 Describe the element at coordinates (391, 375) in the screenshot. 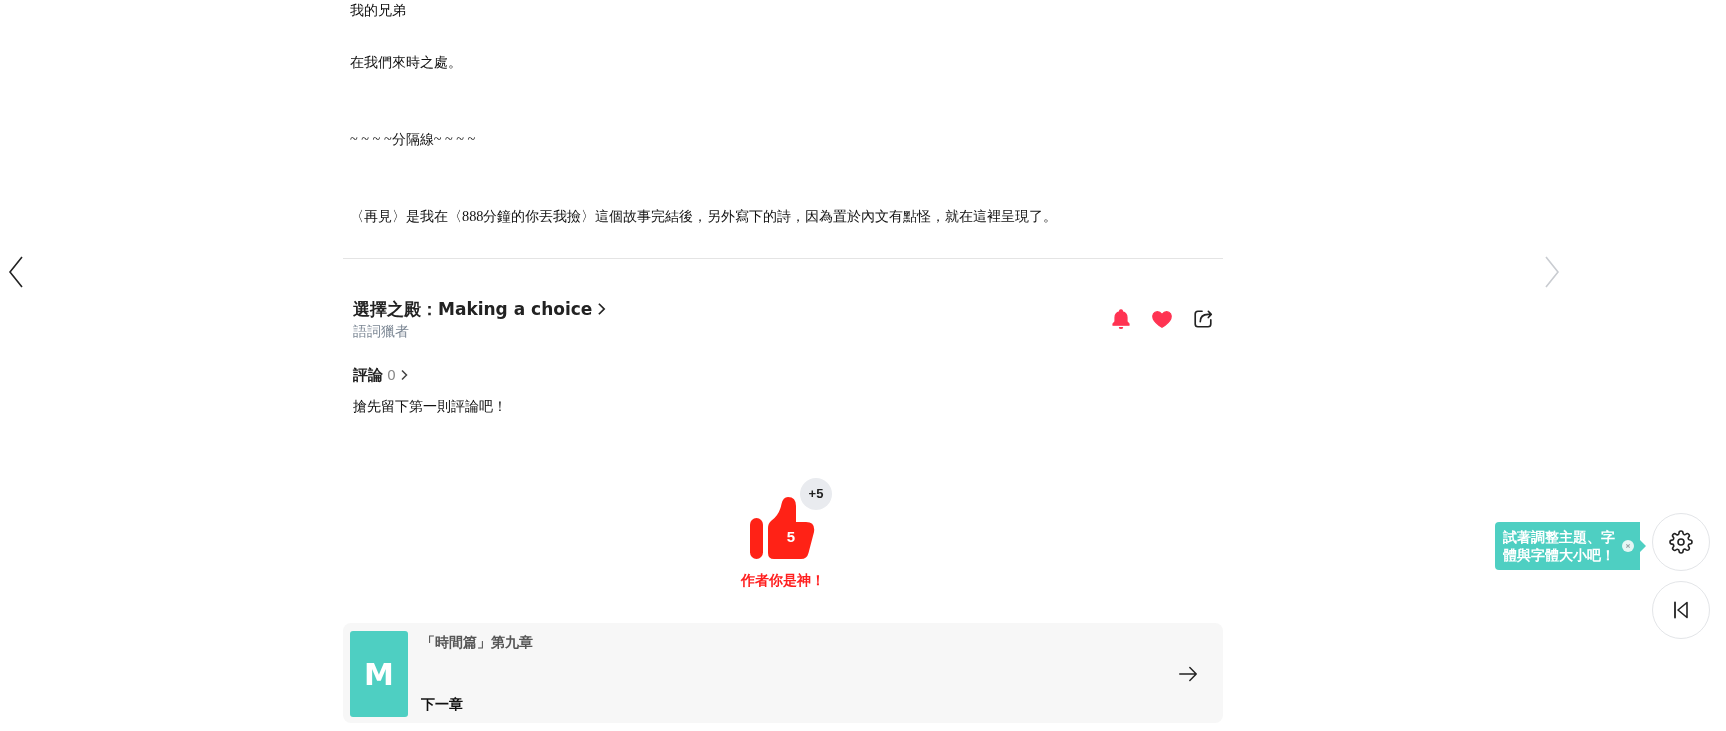

I see `comment-count: 0` at that location.